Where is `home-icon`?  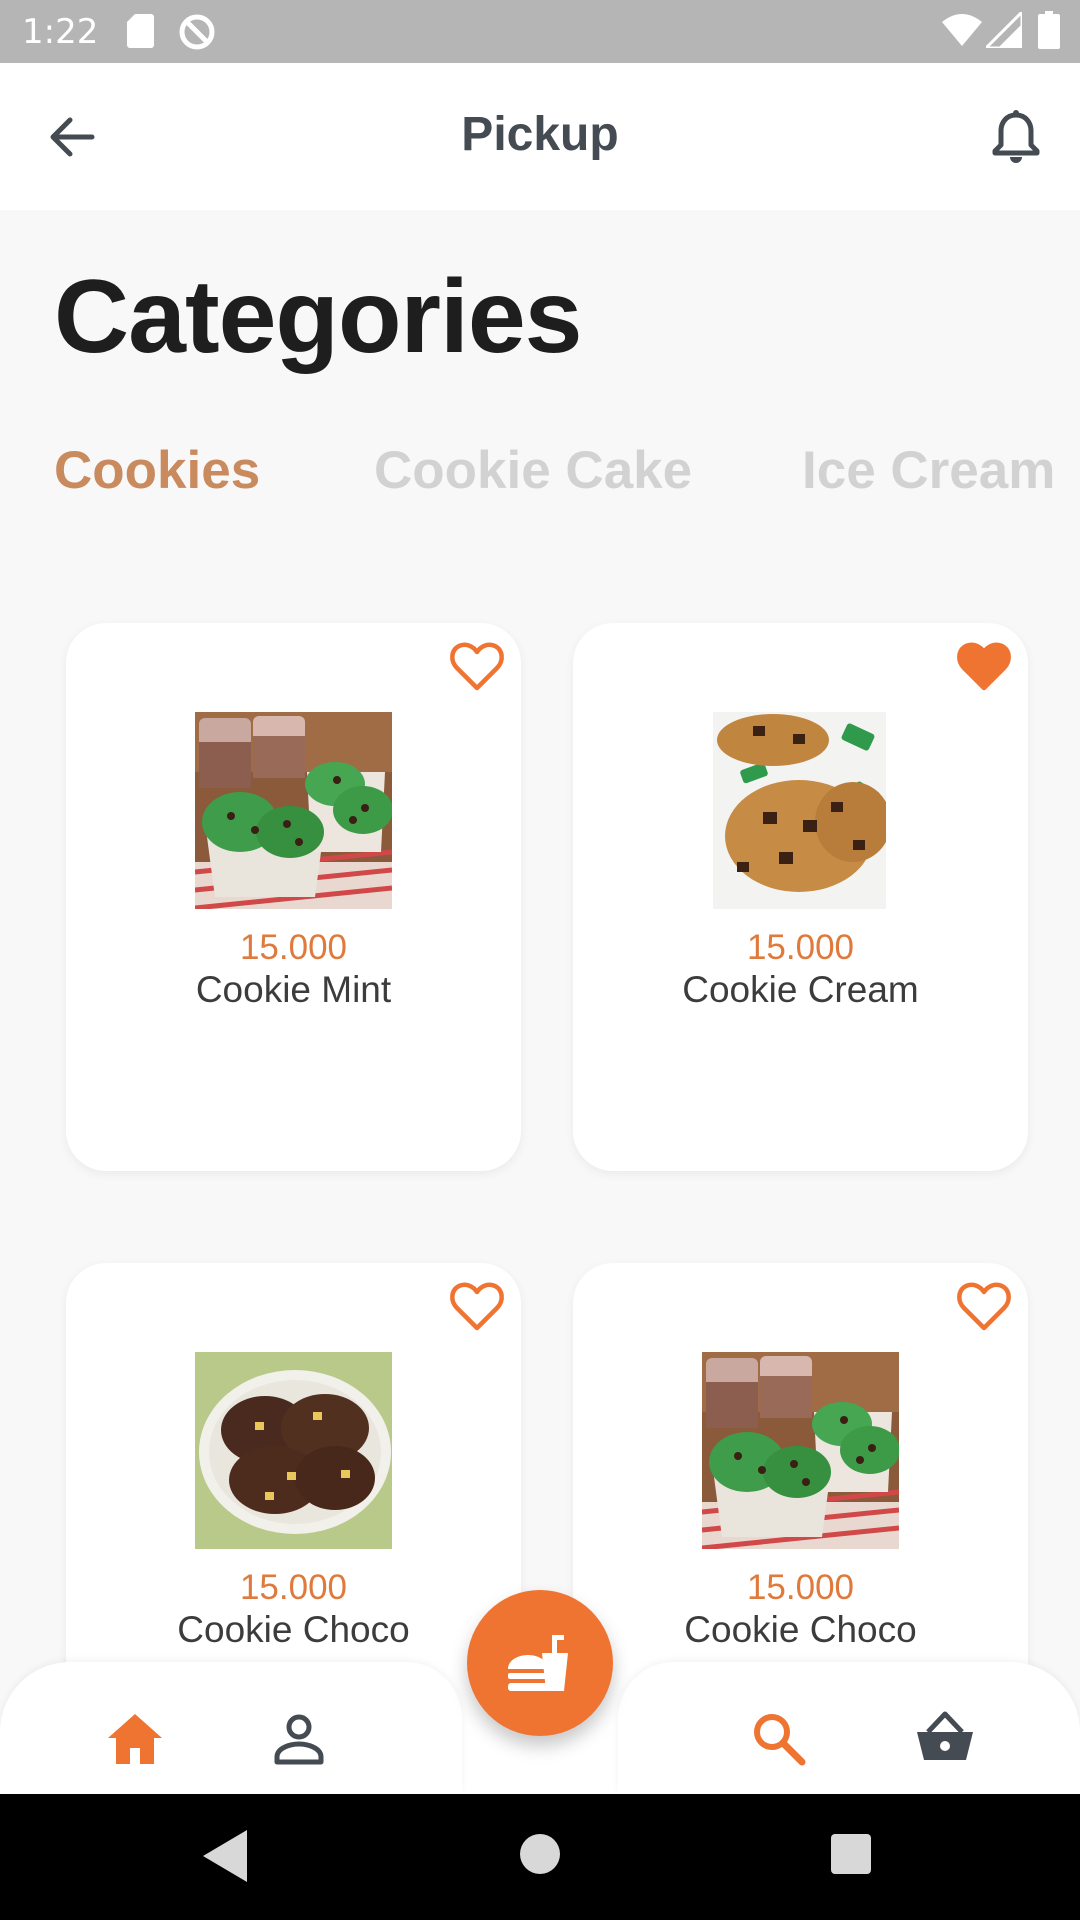
home-icon is located at coordinates (135, 1739).